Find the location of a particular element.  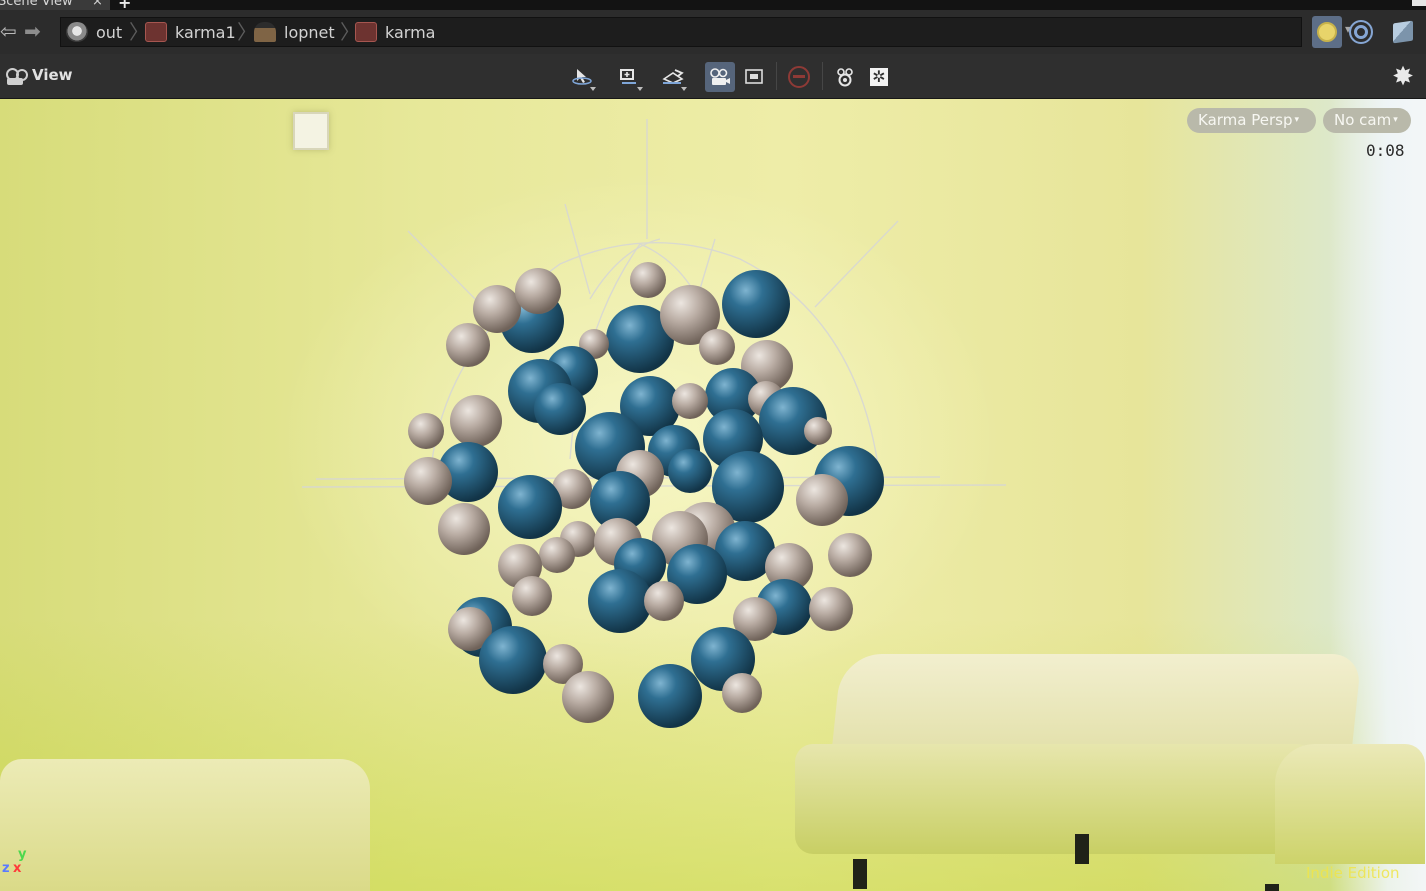

zoom-tool-button is located at coordinates (629, 77).